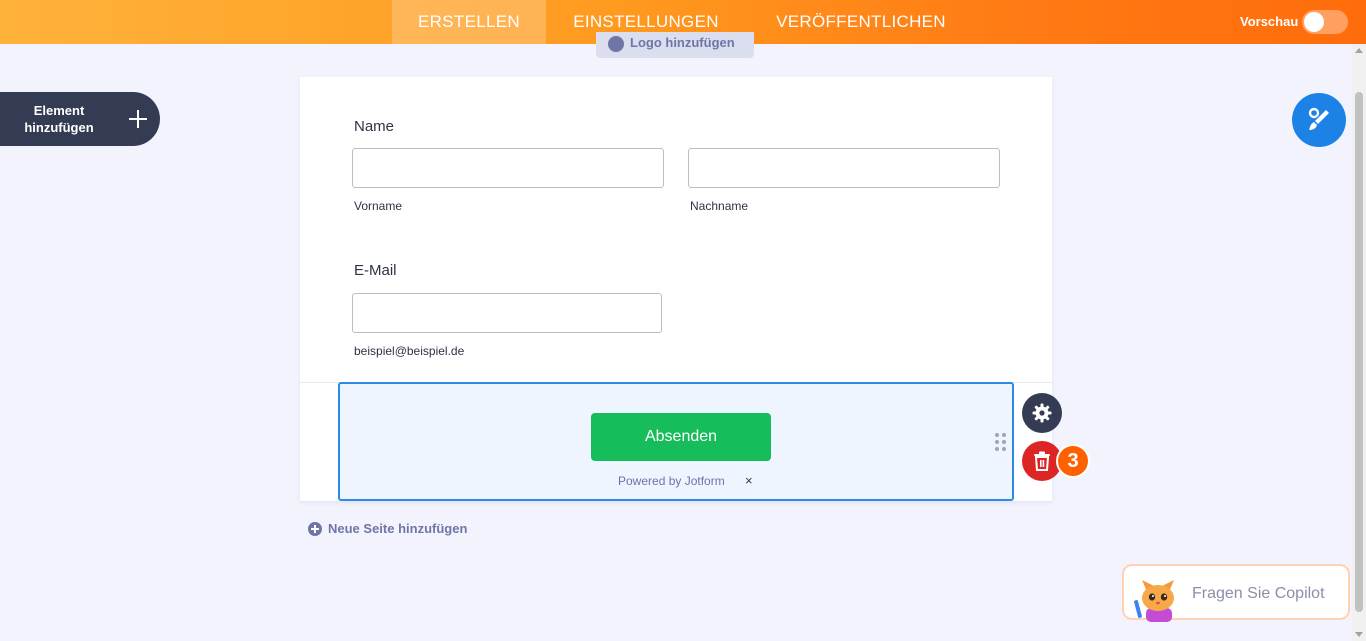 The width and height of the screenshot is (1366, 641). I want to click on add-logo-label: Logo hinzufügen, so click(682, 42).